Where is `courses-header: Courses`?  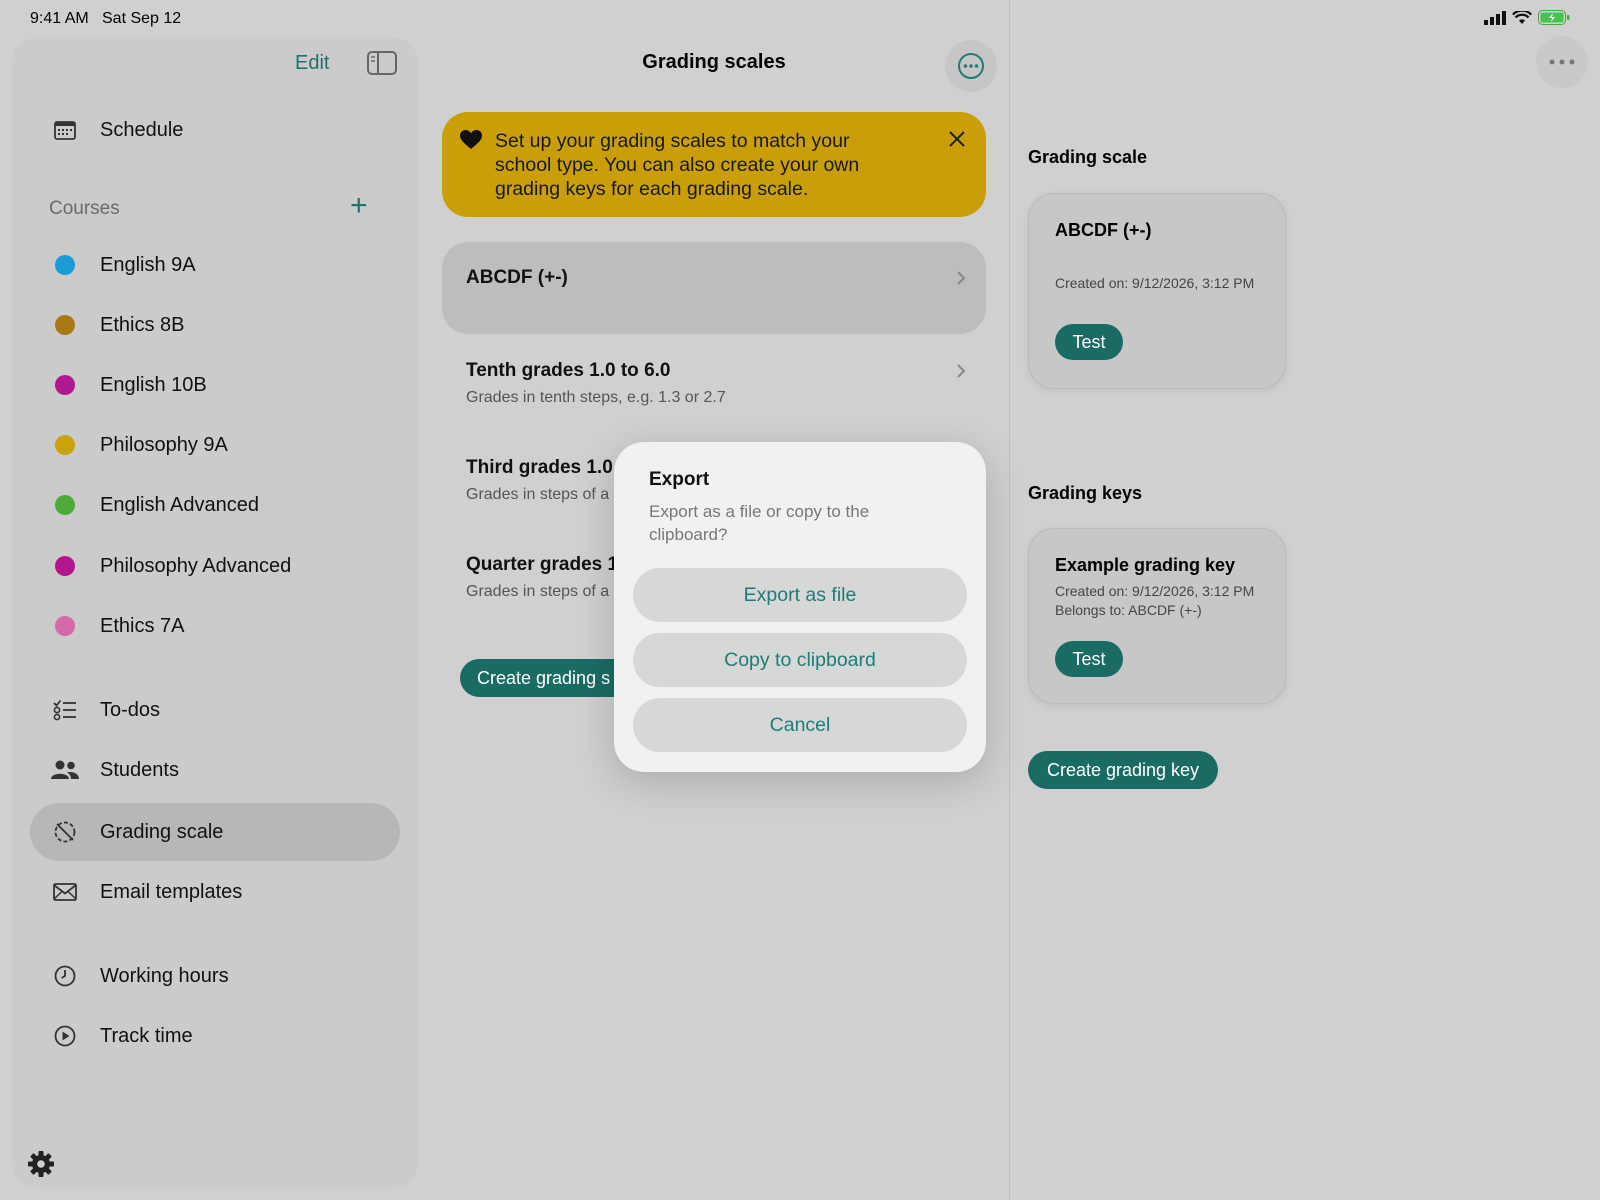
courses-header: Courses is located at coordinates (84, 208).